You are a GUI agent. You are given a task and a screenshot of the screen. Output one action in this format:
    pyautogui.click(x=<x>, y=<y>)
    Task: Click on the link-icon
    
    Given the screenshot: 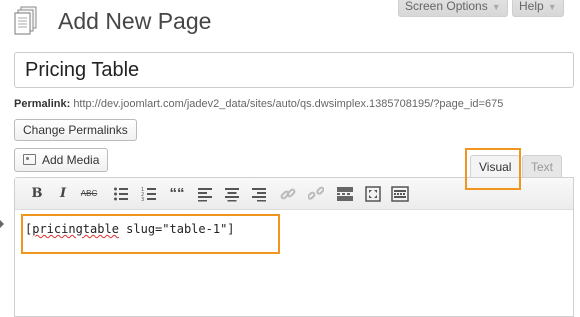 What is the action you would take?
    pyautogui.click(x=288, y=194)
    